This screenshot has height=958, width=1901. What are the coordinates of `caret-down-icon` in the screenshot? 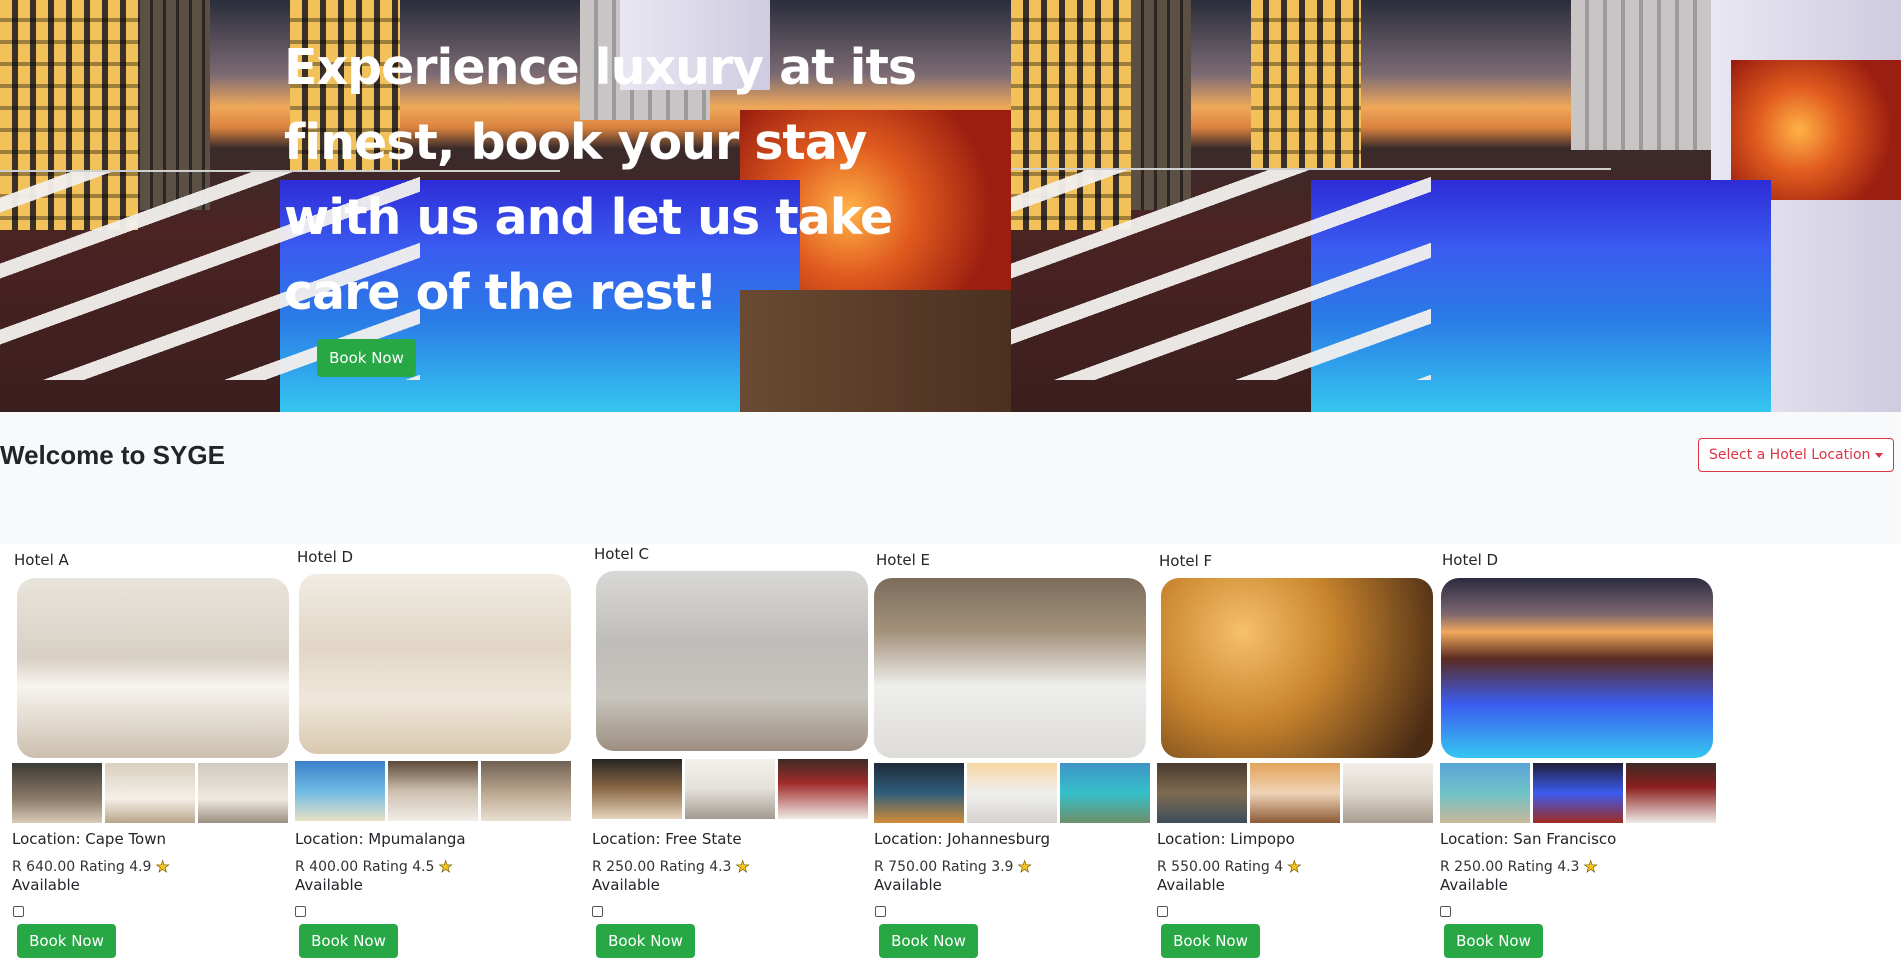 It's located at (1879, 455).